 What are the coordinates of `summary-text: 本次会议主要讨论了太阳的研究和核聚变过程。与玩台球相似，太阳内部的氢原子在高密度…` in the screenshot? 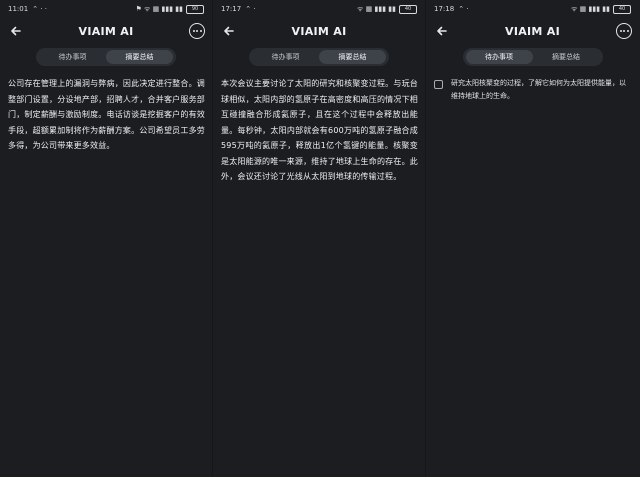 It's located at (319, 130).